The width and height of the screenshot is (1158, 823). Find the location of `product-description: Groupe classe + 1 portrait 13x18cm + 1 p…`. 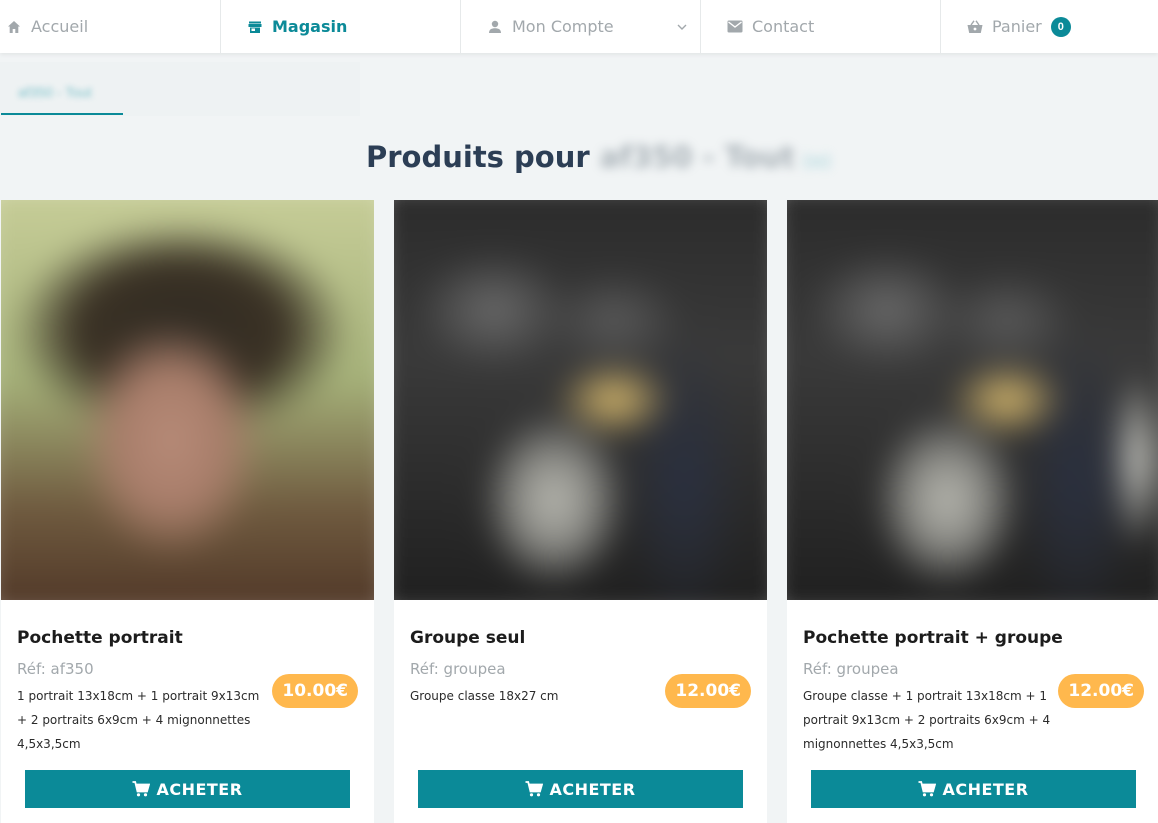

product-description: Groupe classe + 1 portrait 13x18cm + 1 p… is located at coordinates (927, 720).